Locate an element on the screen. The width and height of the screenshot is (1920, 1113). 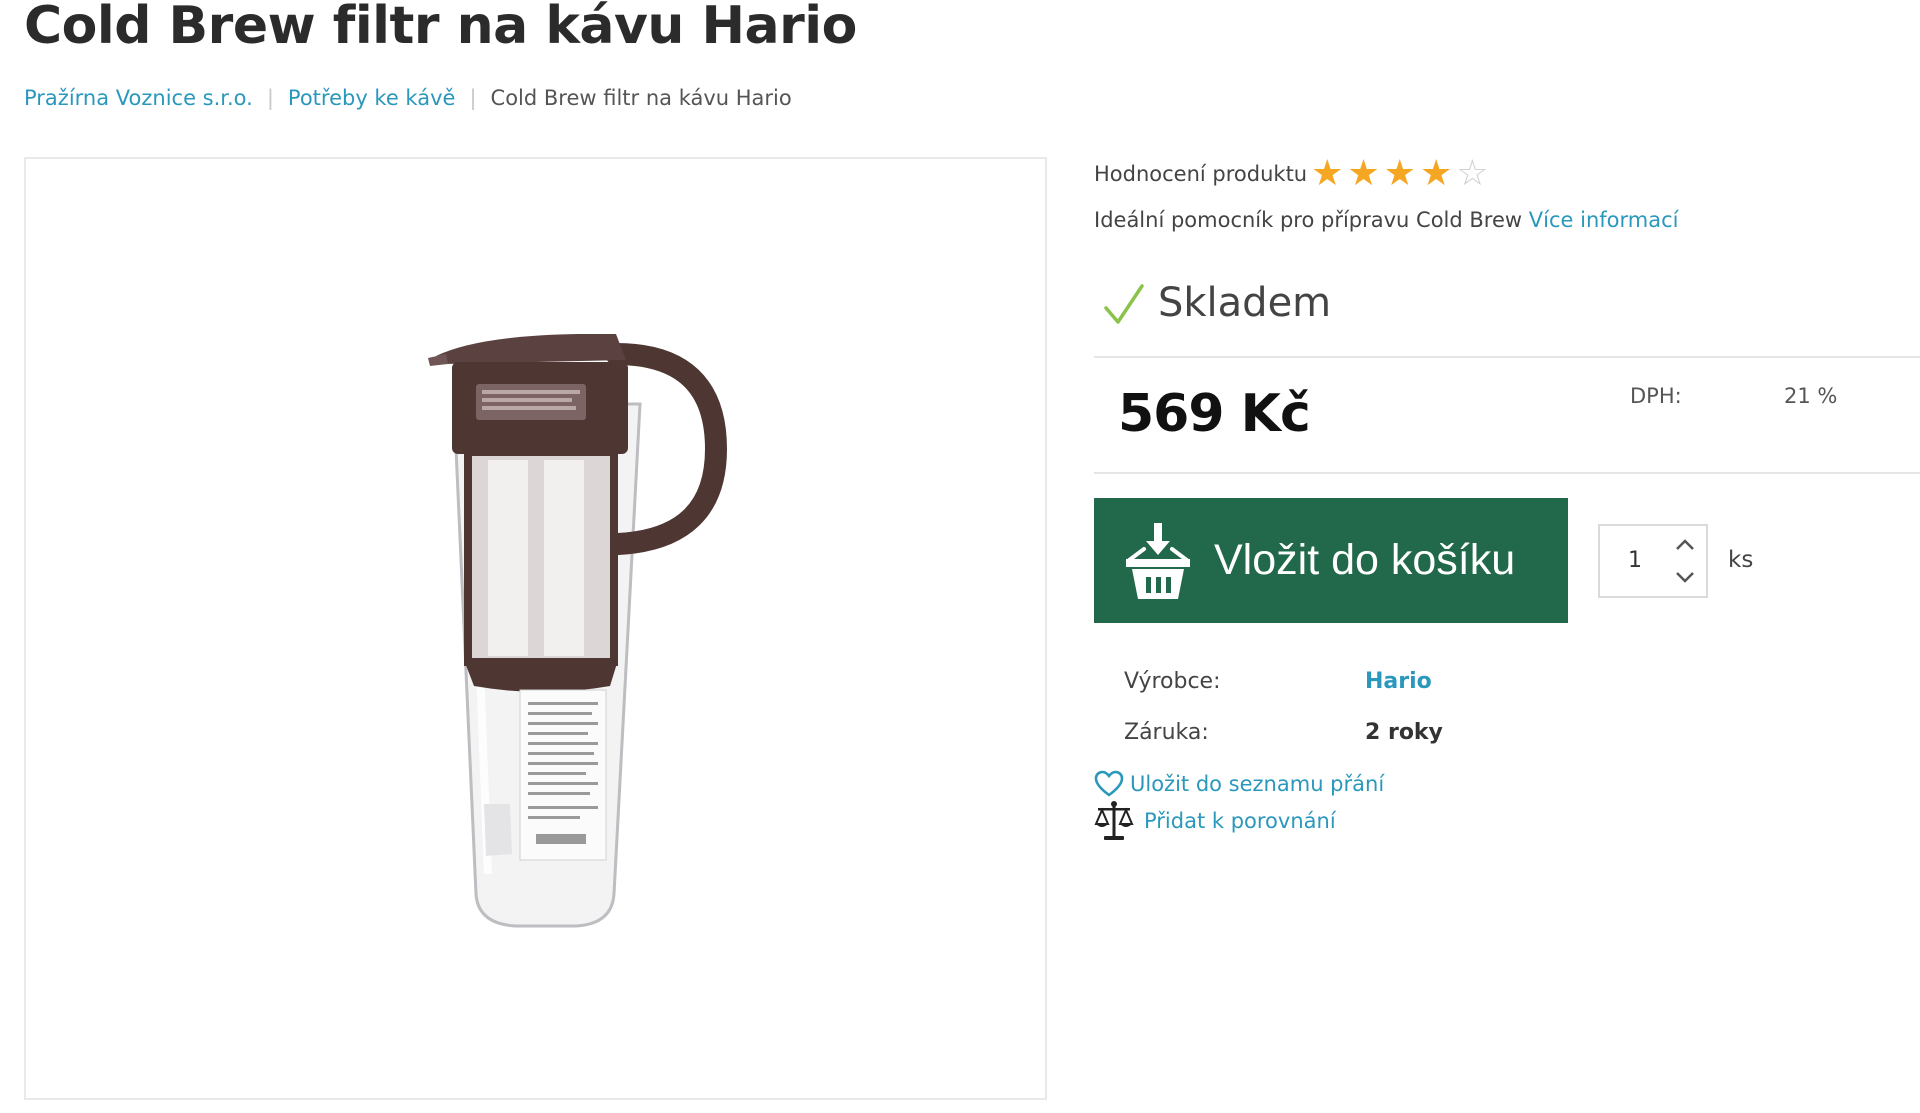
param-label: Výrobce: is located at coordinates (1172, 681).